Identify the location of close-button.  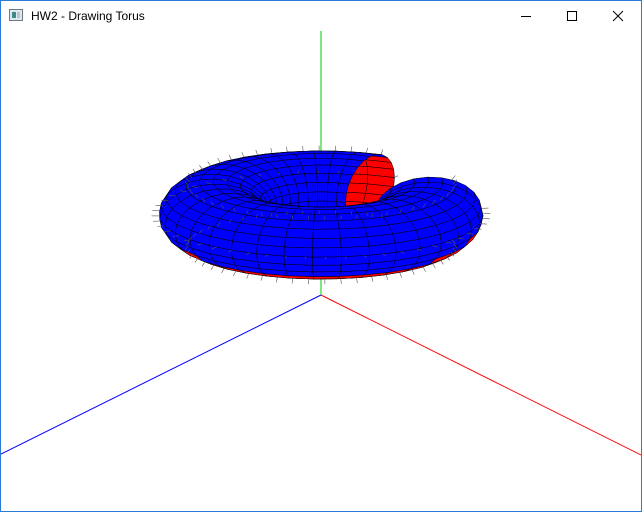
(618, 16).